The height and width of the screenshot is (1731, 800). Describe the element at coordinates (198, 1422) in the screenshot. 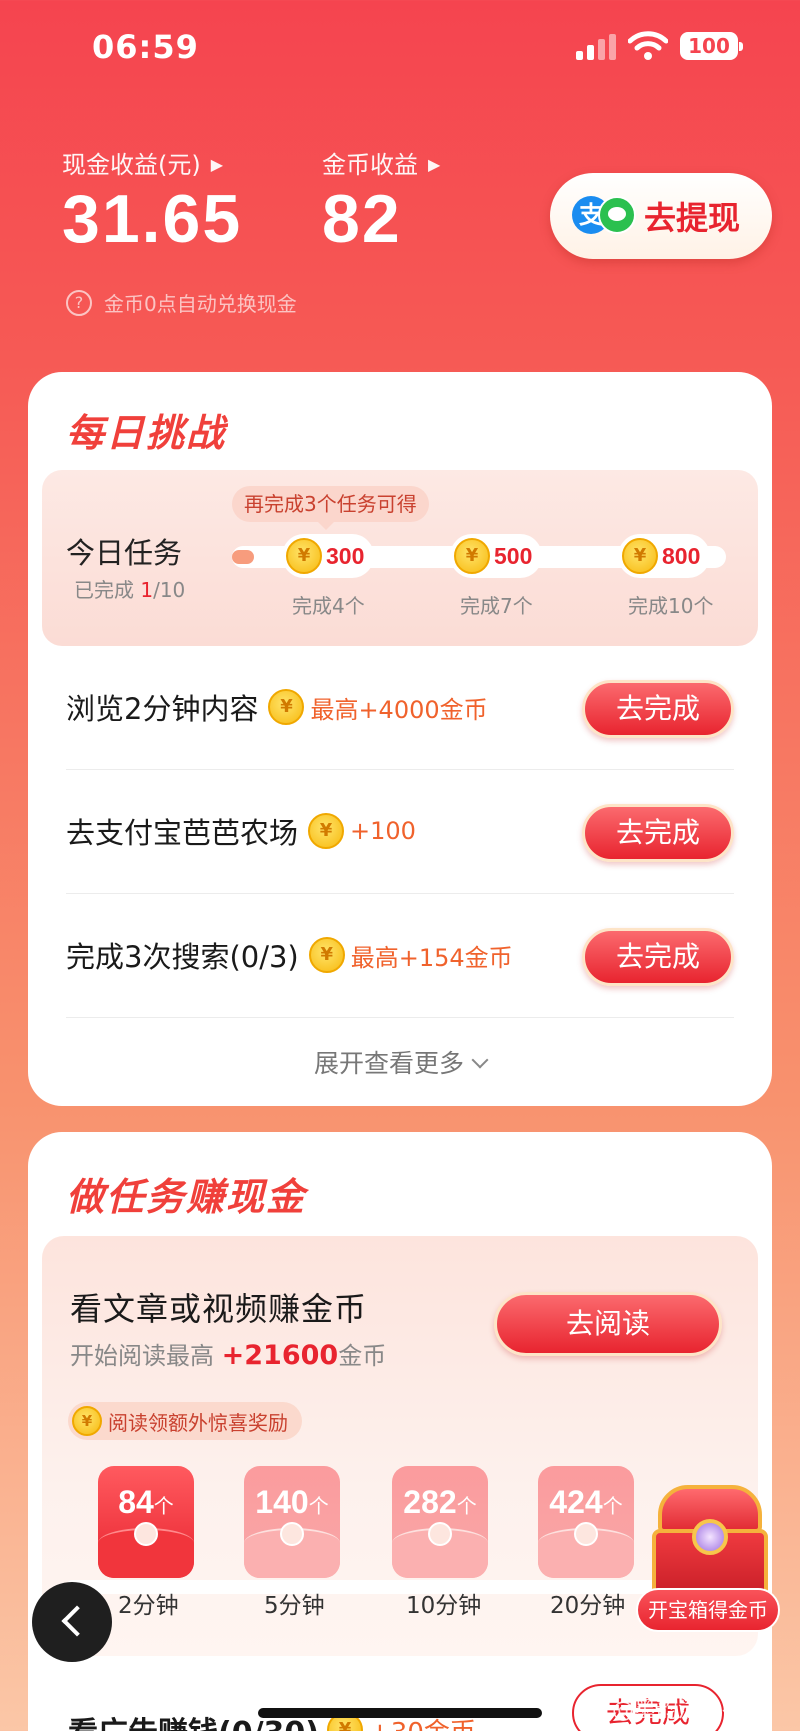

I see `bonus-reward-text: 阅读领额外惊喜奖励` at that location.